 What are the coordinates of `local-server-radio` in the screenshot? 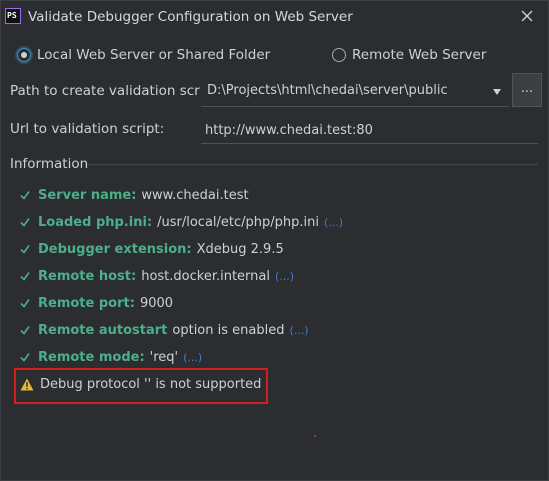 It's located at (24, 55).